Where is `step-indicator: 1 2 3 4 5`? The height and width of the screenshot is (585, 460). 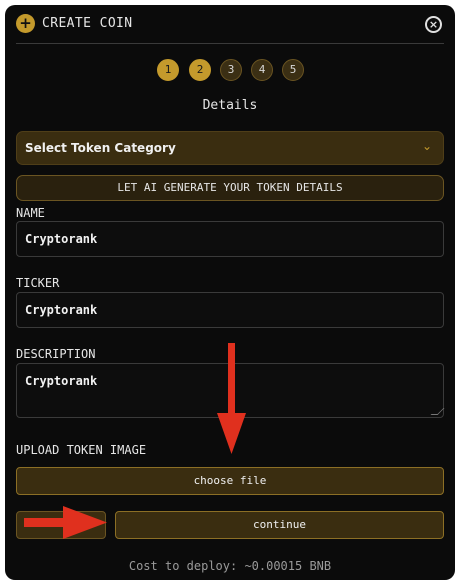
step-indicator: 1 2 3 4 5 is located at coordinates (232, 71).